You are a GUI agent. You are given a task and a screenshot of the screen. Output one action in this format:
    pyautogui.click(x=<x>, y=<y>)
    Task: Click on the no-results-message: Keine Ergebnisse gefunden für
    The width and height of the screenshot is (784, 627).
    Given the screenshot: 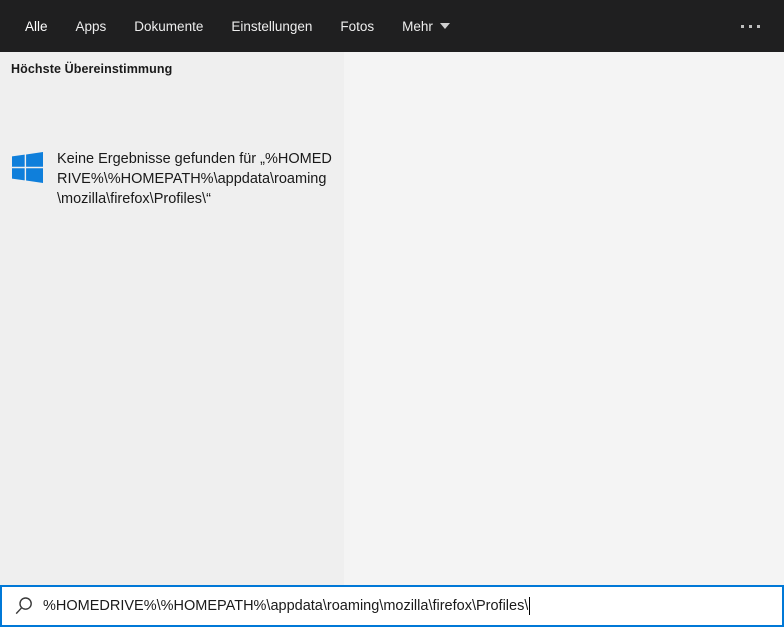 What is the action you would take?
    pyautogui.click(x=157, y=159)
    